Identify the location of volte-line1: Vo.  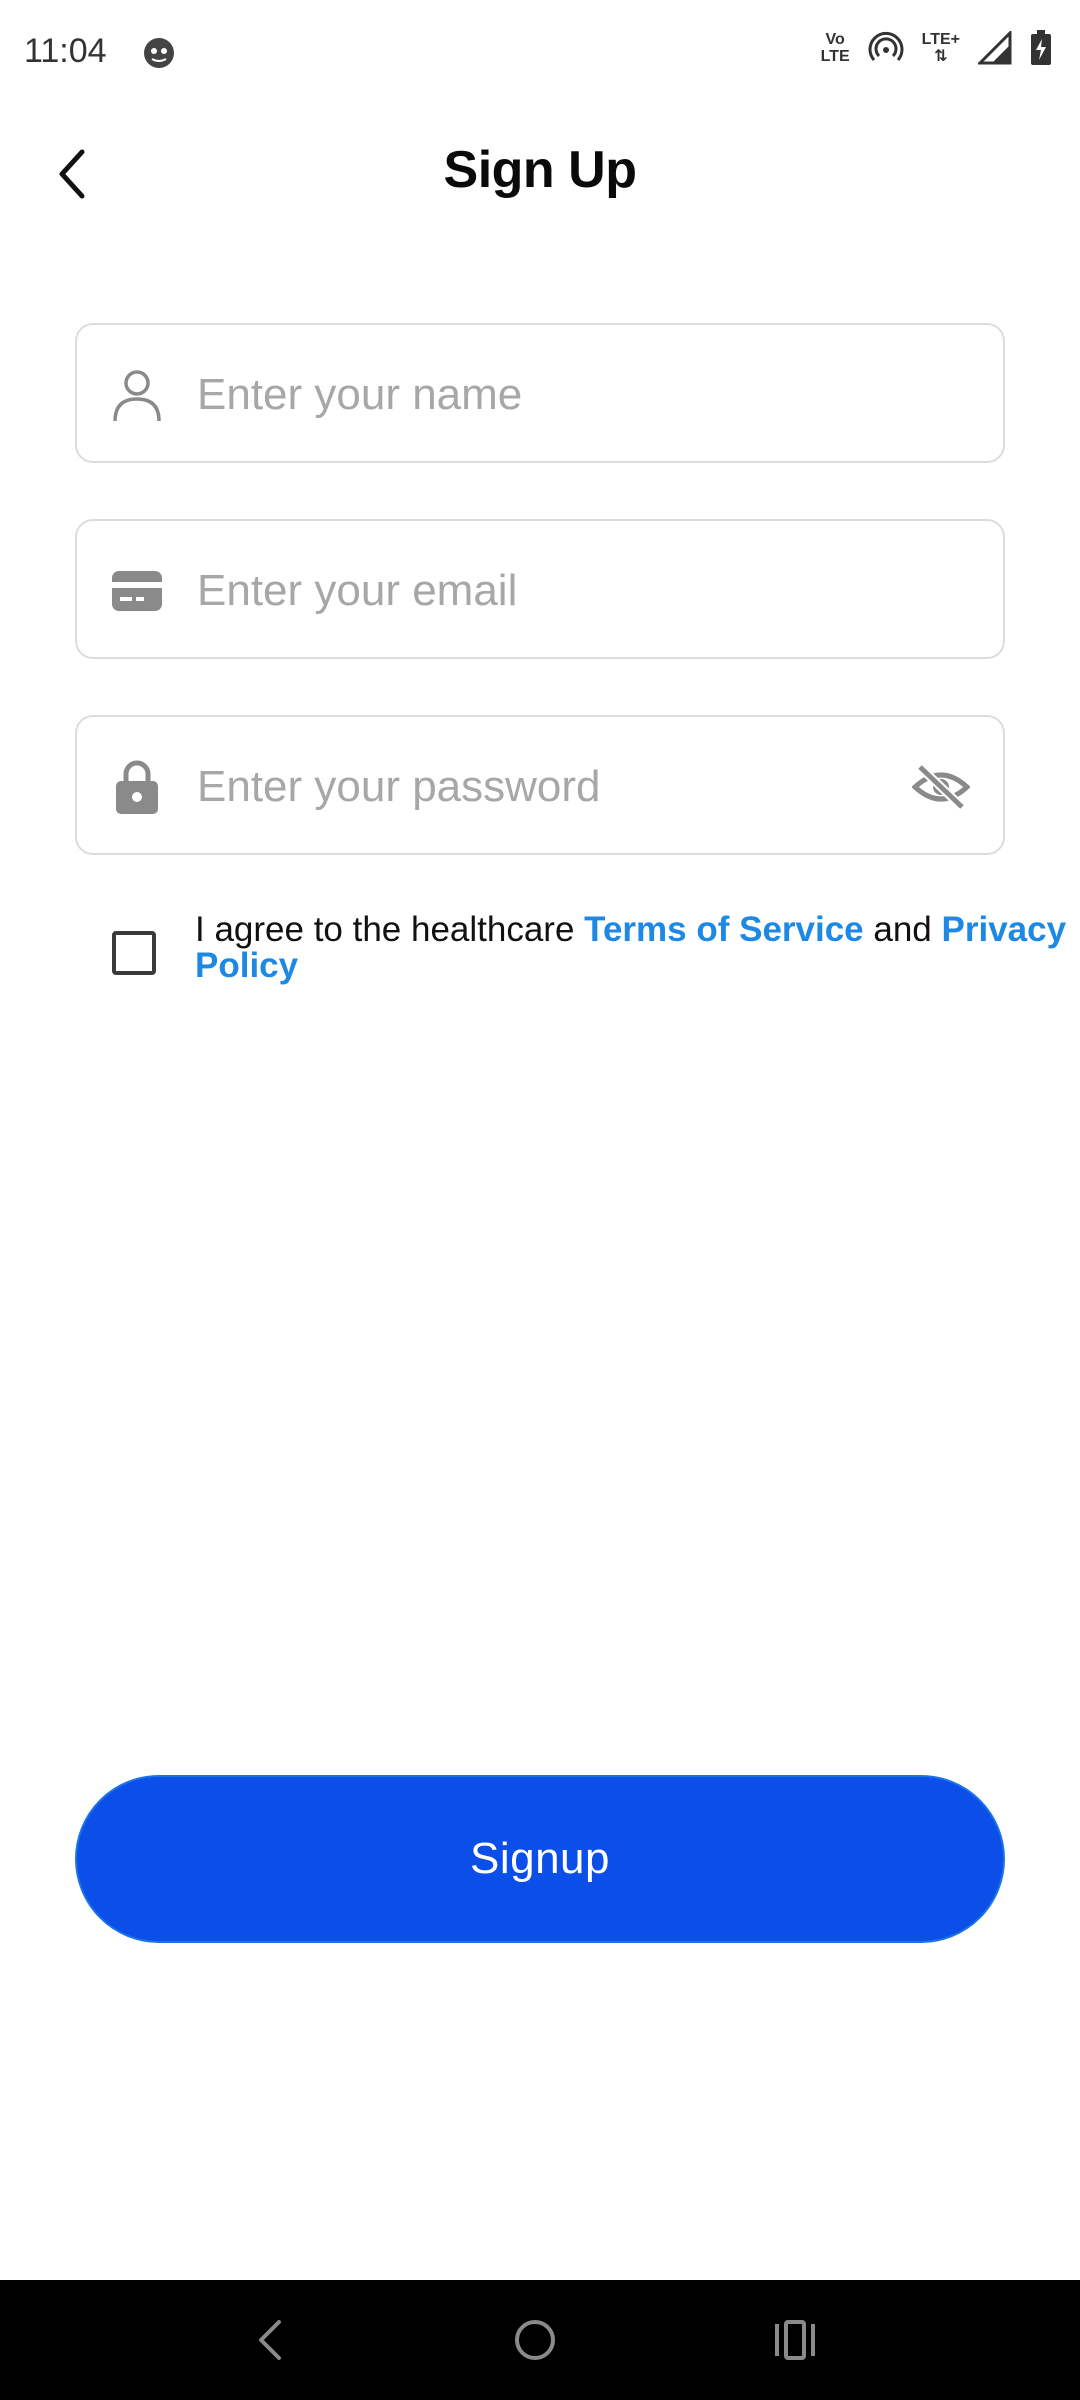
(835, 39).